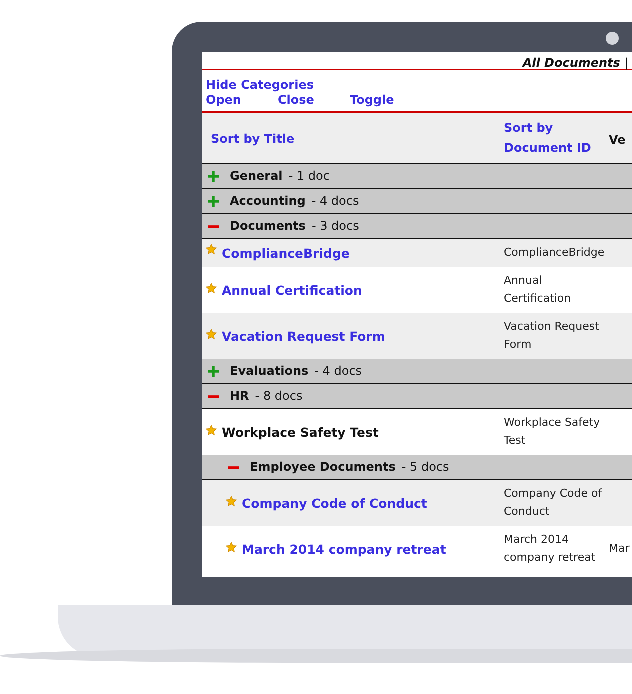 Image resolution: width=632 pixels, height=694 pixels. What do you see at coordinates (552, 336) in the screenshot?
I see `document-id: Vacation Request Form` at bounding box center [552, 336].